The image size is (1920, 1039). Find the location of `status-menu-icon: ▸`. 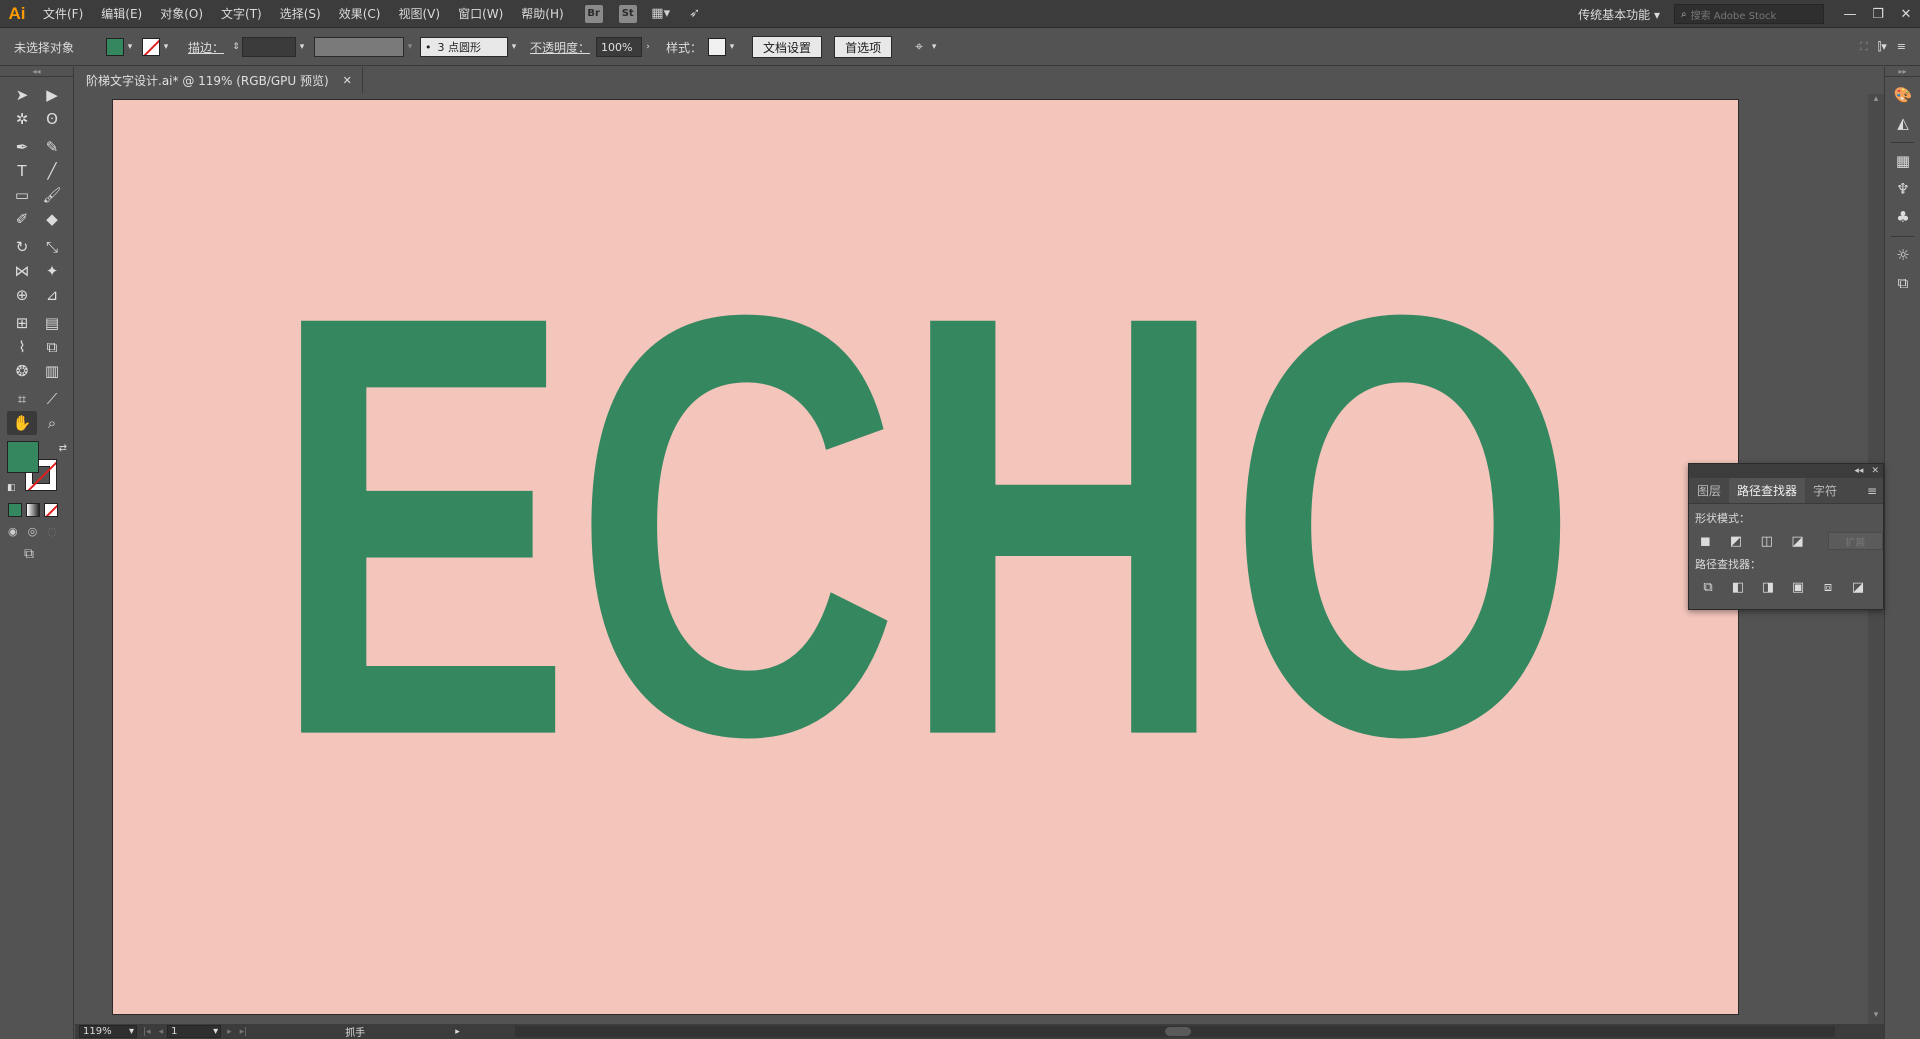

status-menu-icon: ▸ is located at coordinates (457, 1032).